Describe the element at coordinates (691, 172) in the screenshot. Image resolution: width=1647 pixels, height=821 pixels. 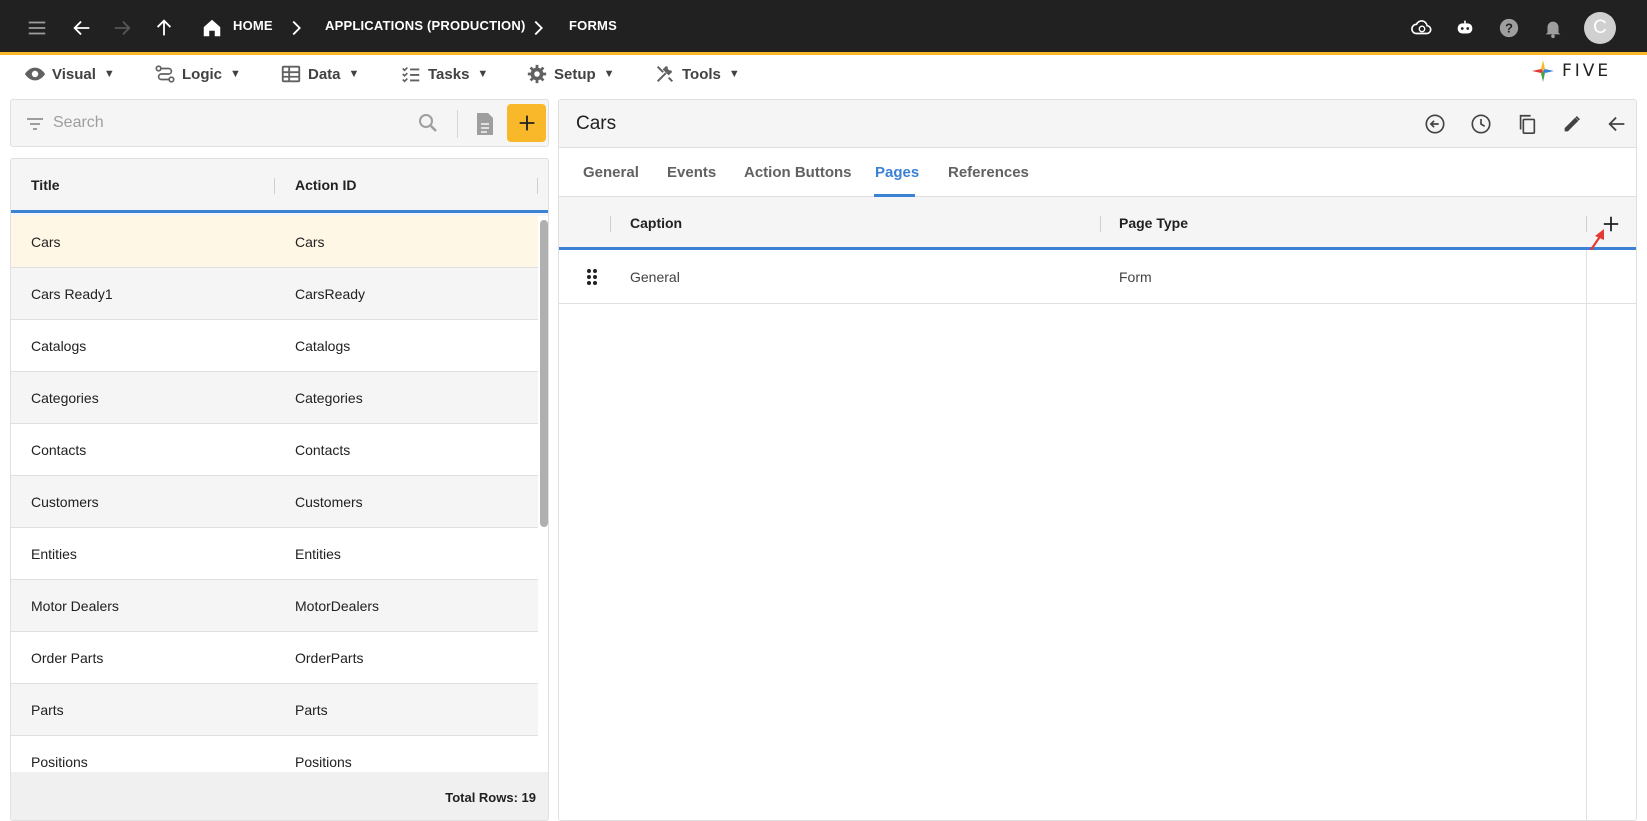
I see `tab-events: Events` at that location.